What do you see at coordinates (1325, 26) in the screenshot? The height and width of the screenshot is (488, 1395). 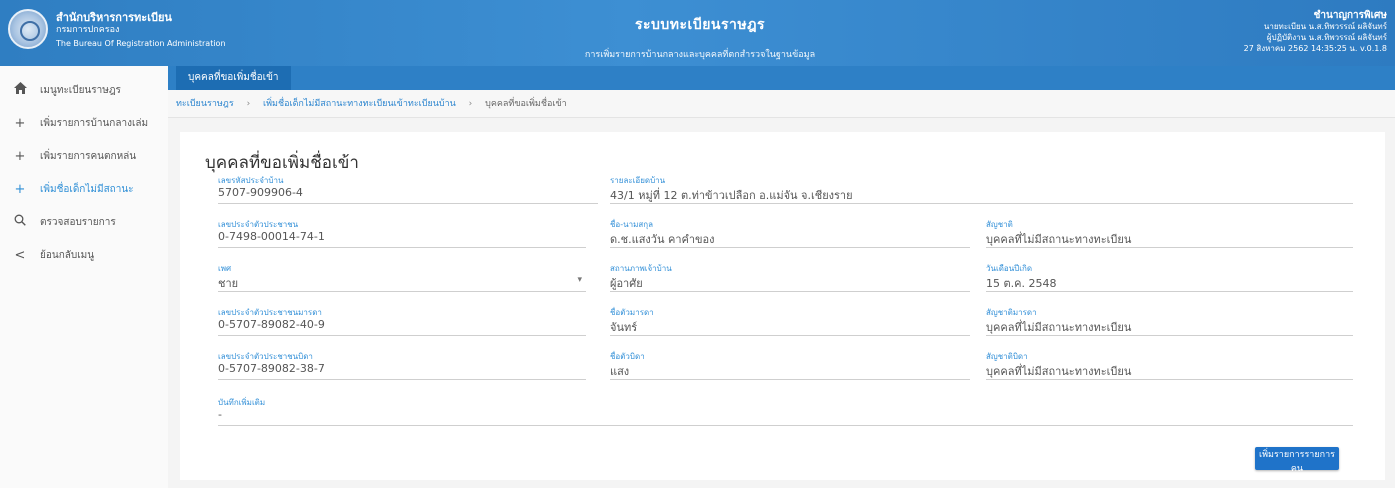 I see `user-registrar: นายทะเบียน น.ส.ทิพวรรณ์ ผลิจันทร์` at bounding box center [1325, 26].